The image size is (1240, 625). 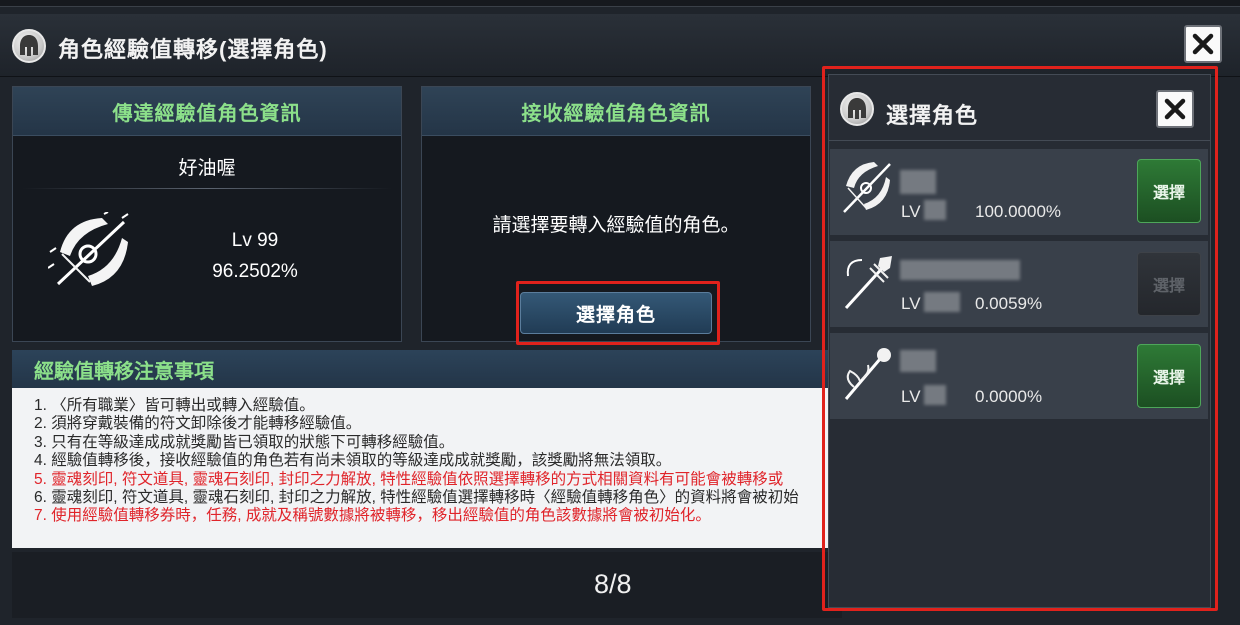 What do you see at coordinates (207, 168) in the screenshot?
I see `sender-character-name: 好油喔` at bounding box center [207, 168].